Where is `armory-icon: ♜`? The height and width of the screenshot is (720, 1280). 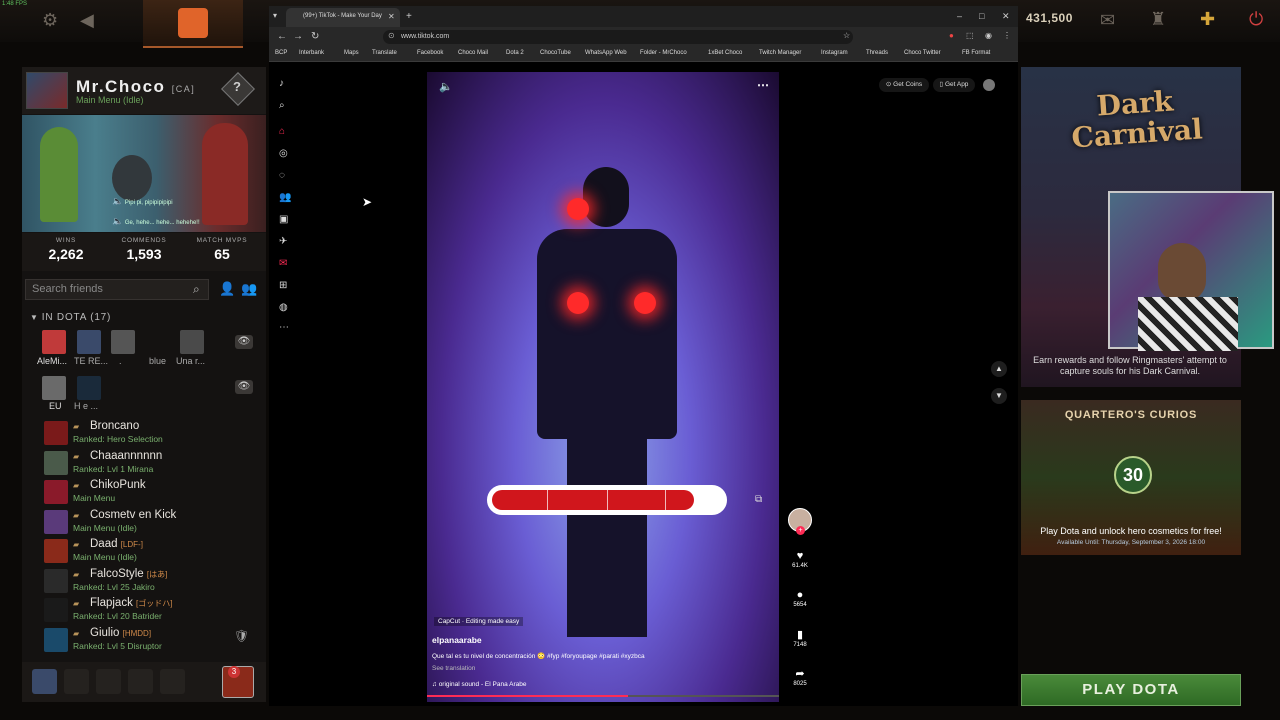
armory-icon: ♜ is located at coordinates (1158, 19).